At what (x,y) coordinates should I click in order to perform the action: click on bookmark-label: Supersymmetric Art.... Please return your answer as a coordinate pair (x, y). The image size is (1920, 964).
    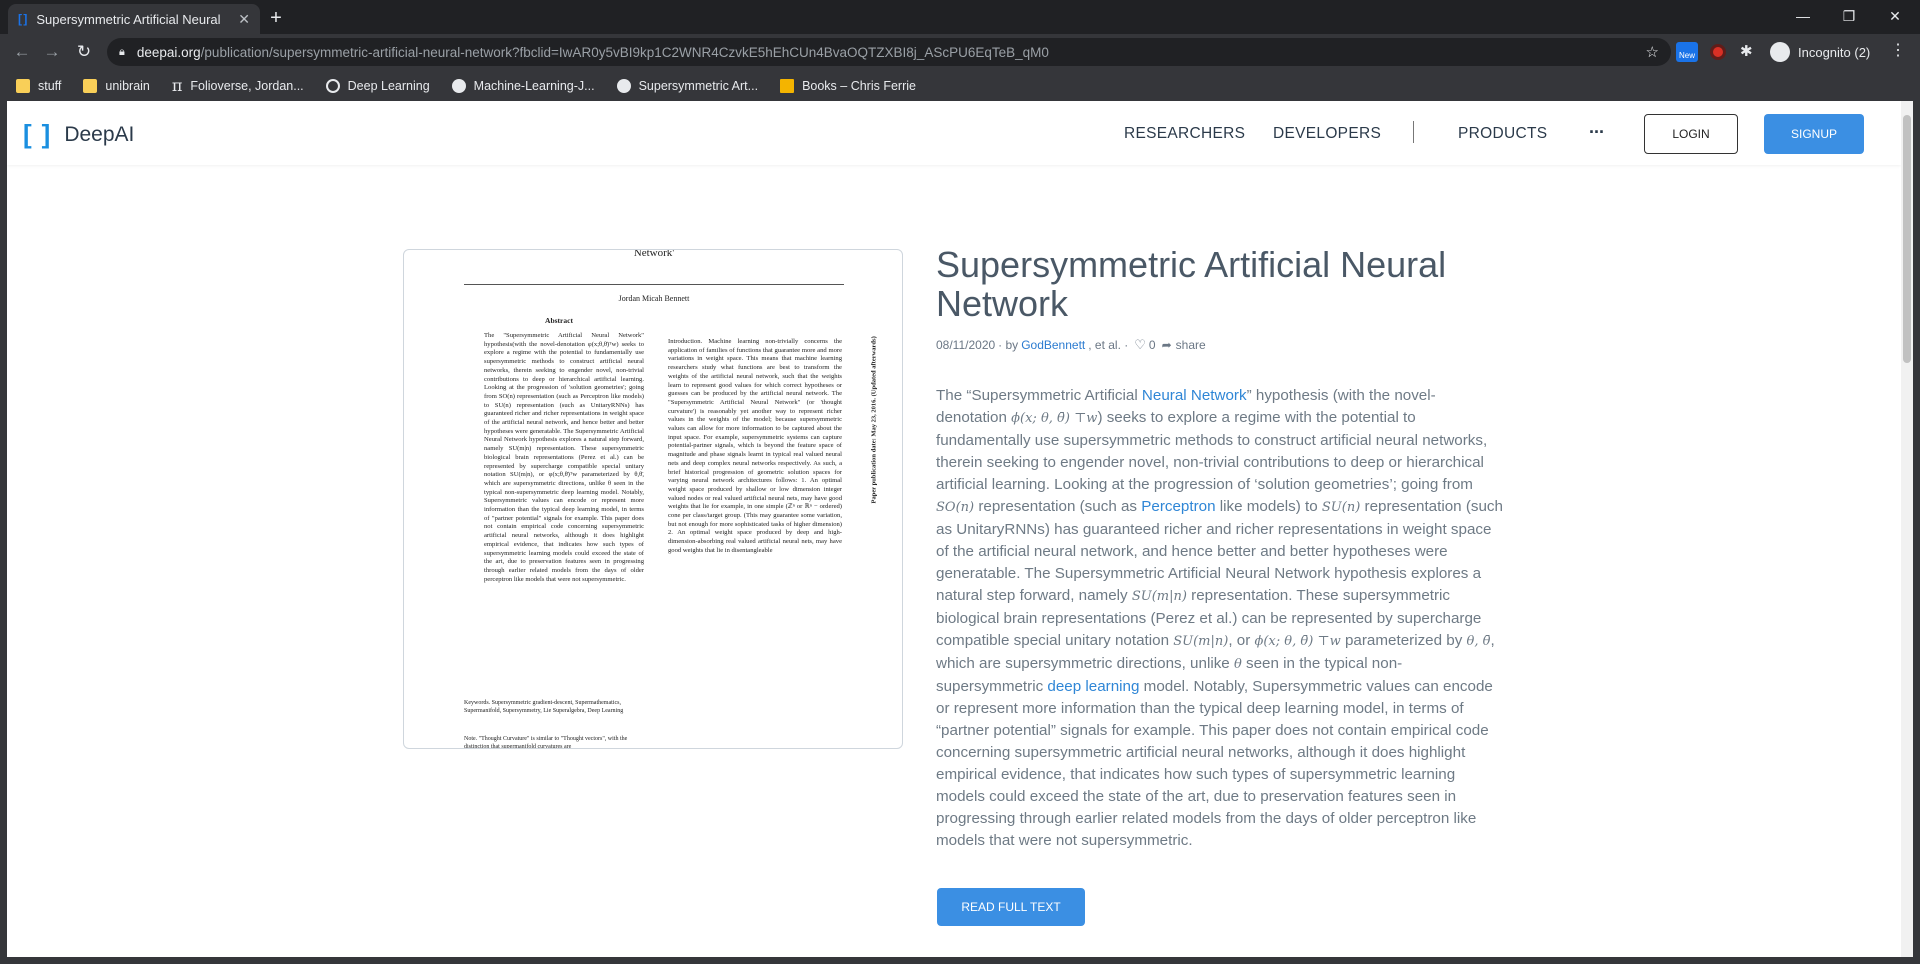
    Looking at the image, I should click on (698, 85).